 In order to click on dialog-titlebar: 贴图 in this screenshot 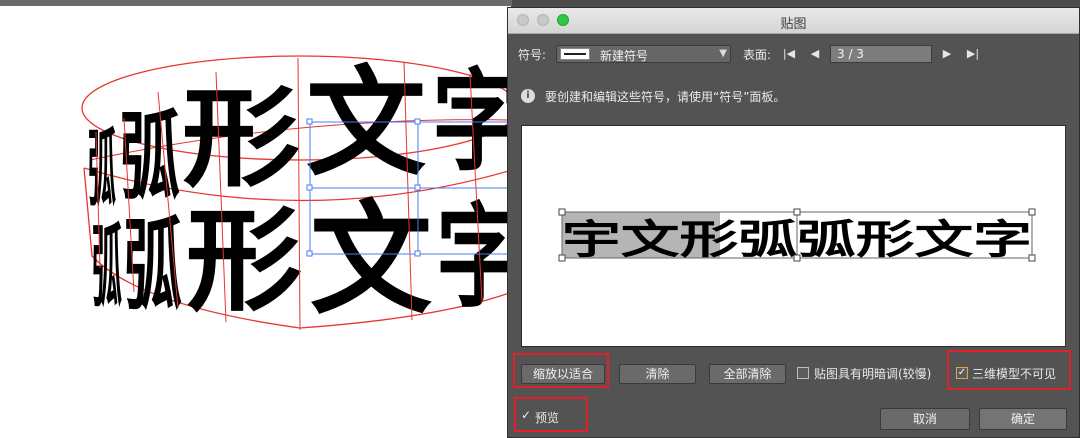, I will do `click(793, 21)`.